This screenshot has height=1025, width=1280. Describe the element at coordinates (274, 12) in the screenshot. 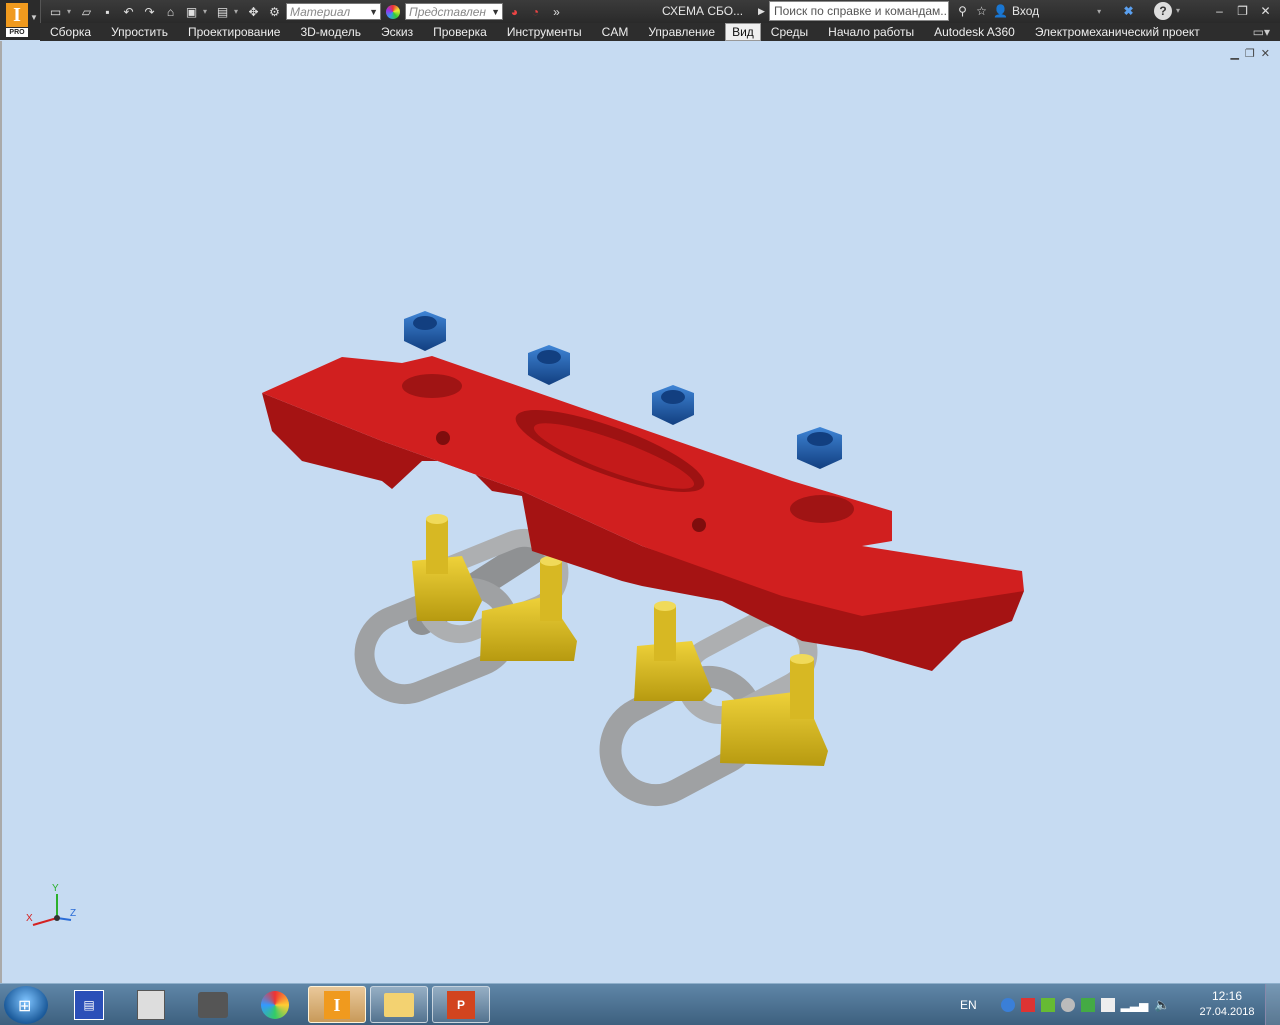

I see `settings-icon: ⚙` at that location.